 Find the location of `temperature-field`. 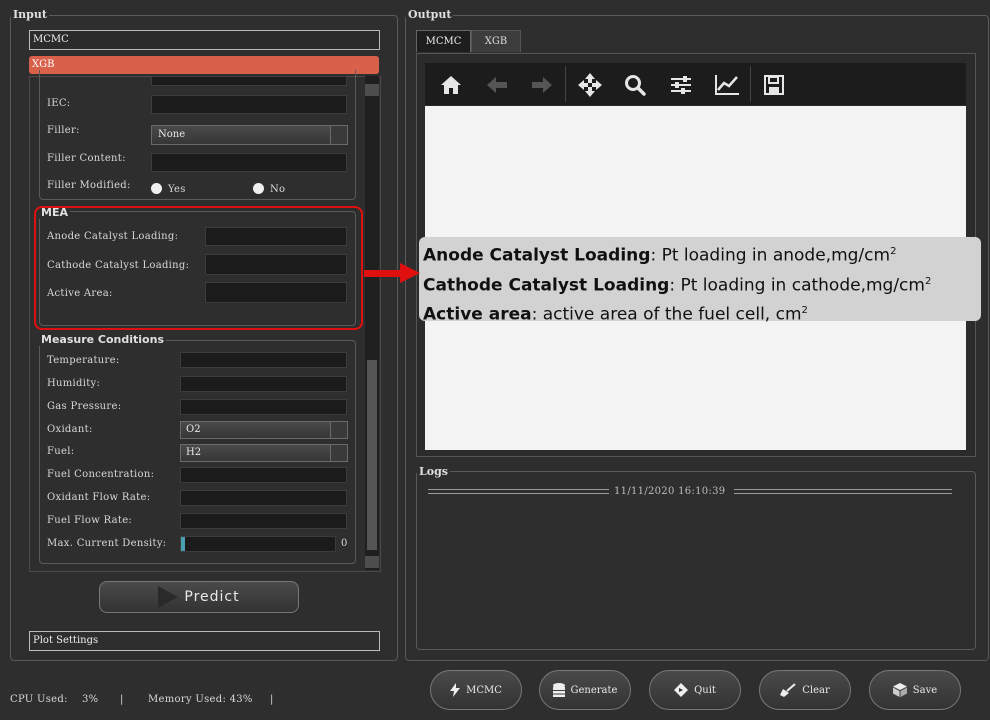

temperature-field is located at coordinates (263, 360).